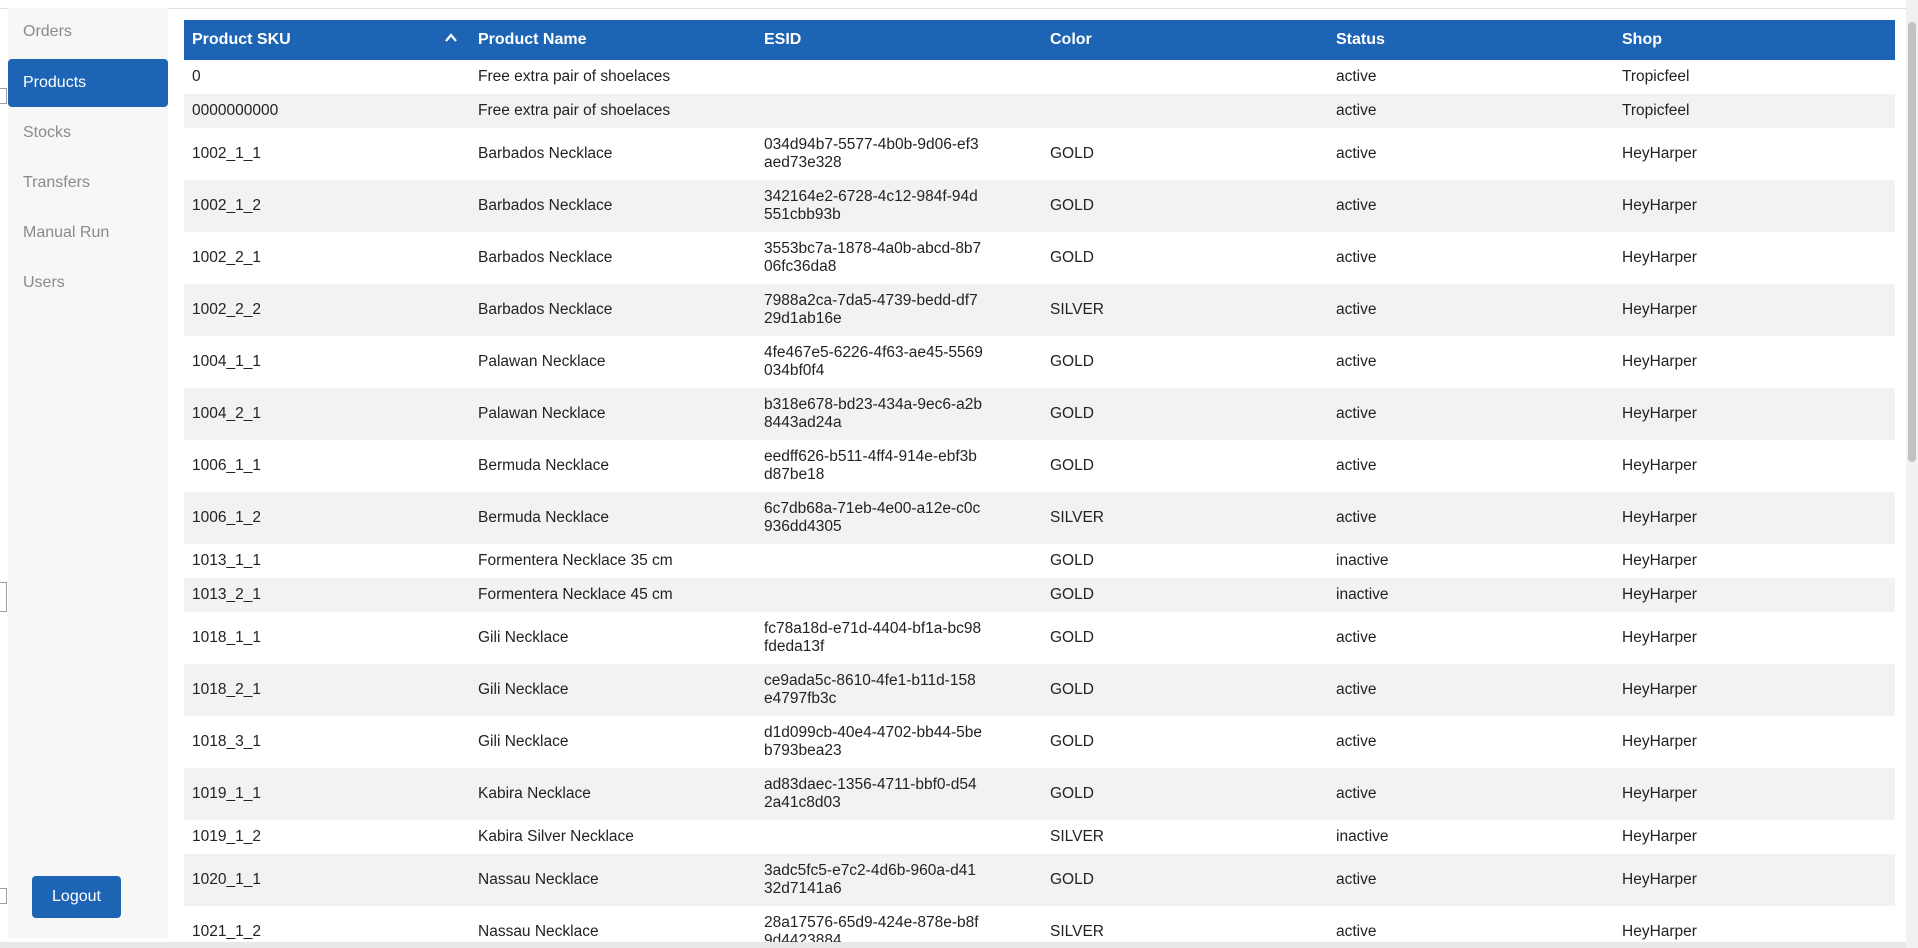  Describe the element at coordinates (1471, 40) in the screenshot. I see `column-header-status: Status` at that location.